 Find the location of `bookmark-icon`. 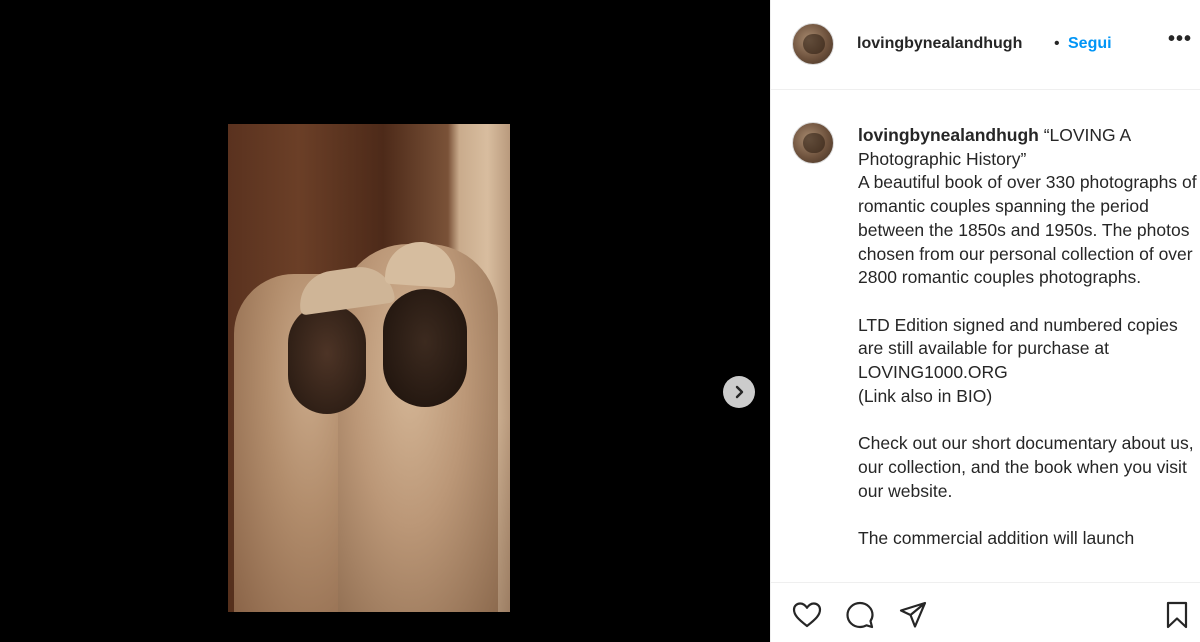

bookmark-icon is located at coordinates (1177, 615).